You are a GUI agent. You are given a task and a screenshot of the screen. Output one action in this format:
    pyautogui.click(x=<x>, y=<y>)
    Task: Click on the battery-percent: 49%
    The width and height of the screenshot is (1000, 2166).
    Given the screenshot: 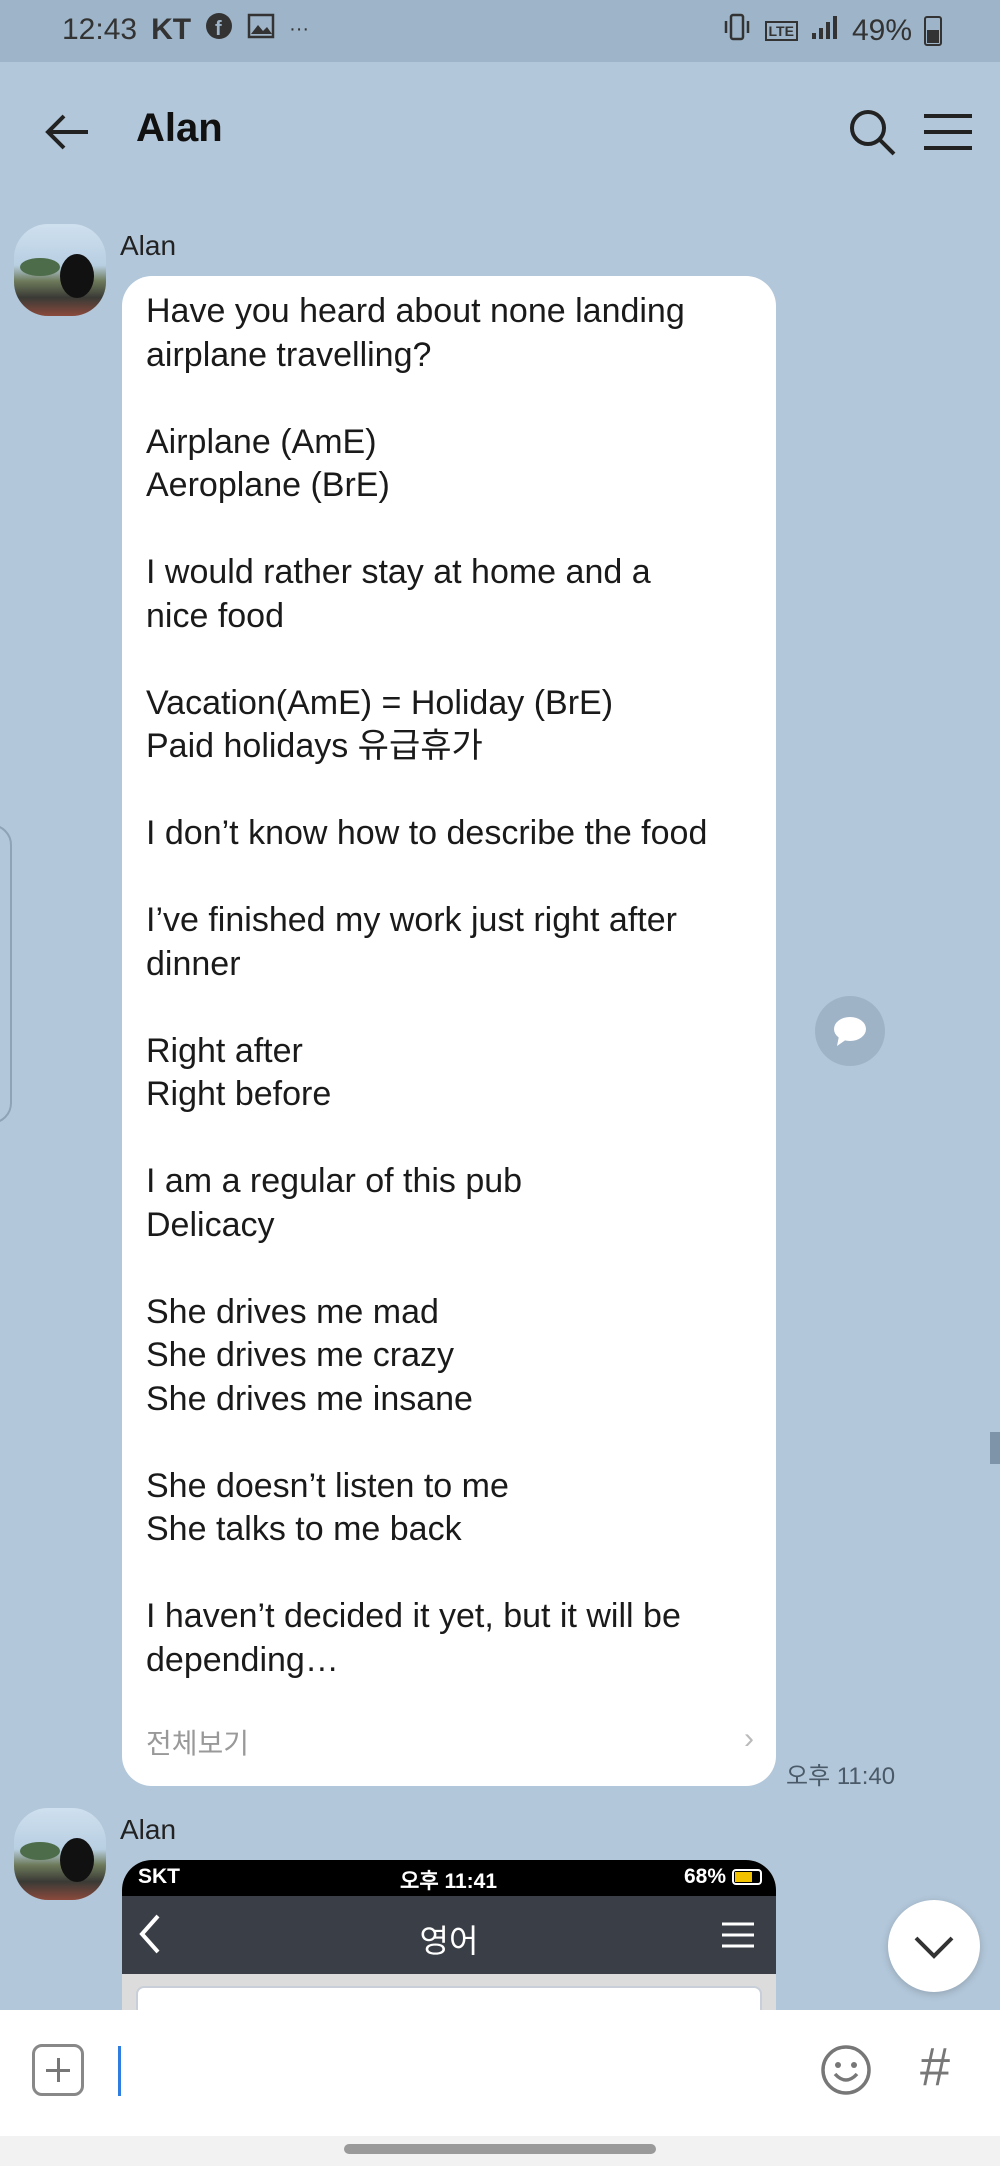 What is the action you would take?
    pyautogui.click(x=881, y=30)
    